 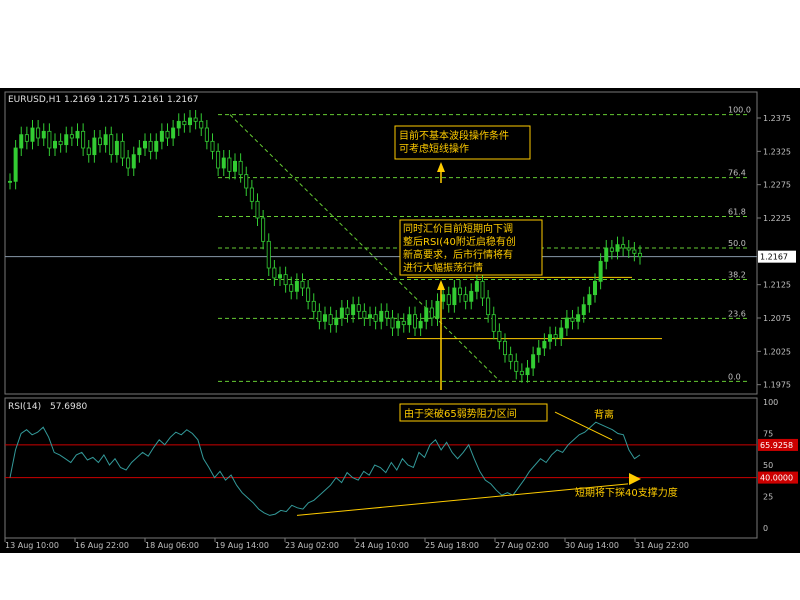 I want to click on rsi-annotation-divergence: 背离, so click(x=604, y=414).